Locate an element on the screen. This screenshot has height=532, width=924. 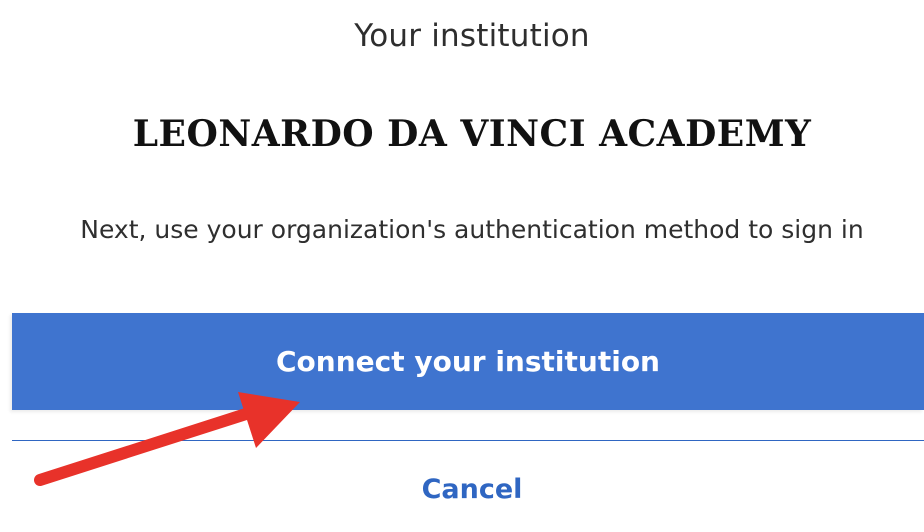
connect-institution-label: Connect your institution is located at coordinates (467, 361).